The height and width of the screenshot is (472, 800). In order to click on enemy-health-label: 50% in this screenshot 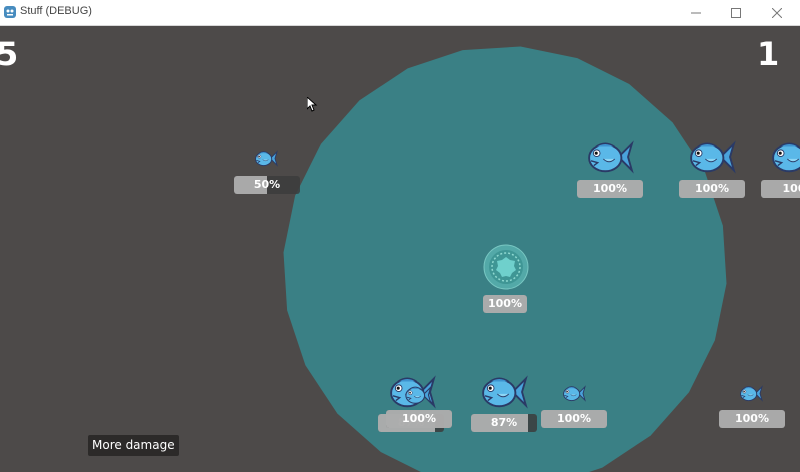, I will do `click(267, 184)`.